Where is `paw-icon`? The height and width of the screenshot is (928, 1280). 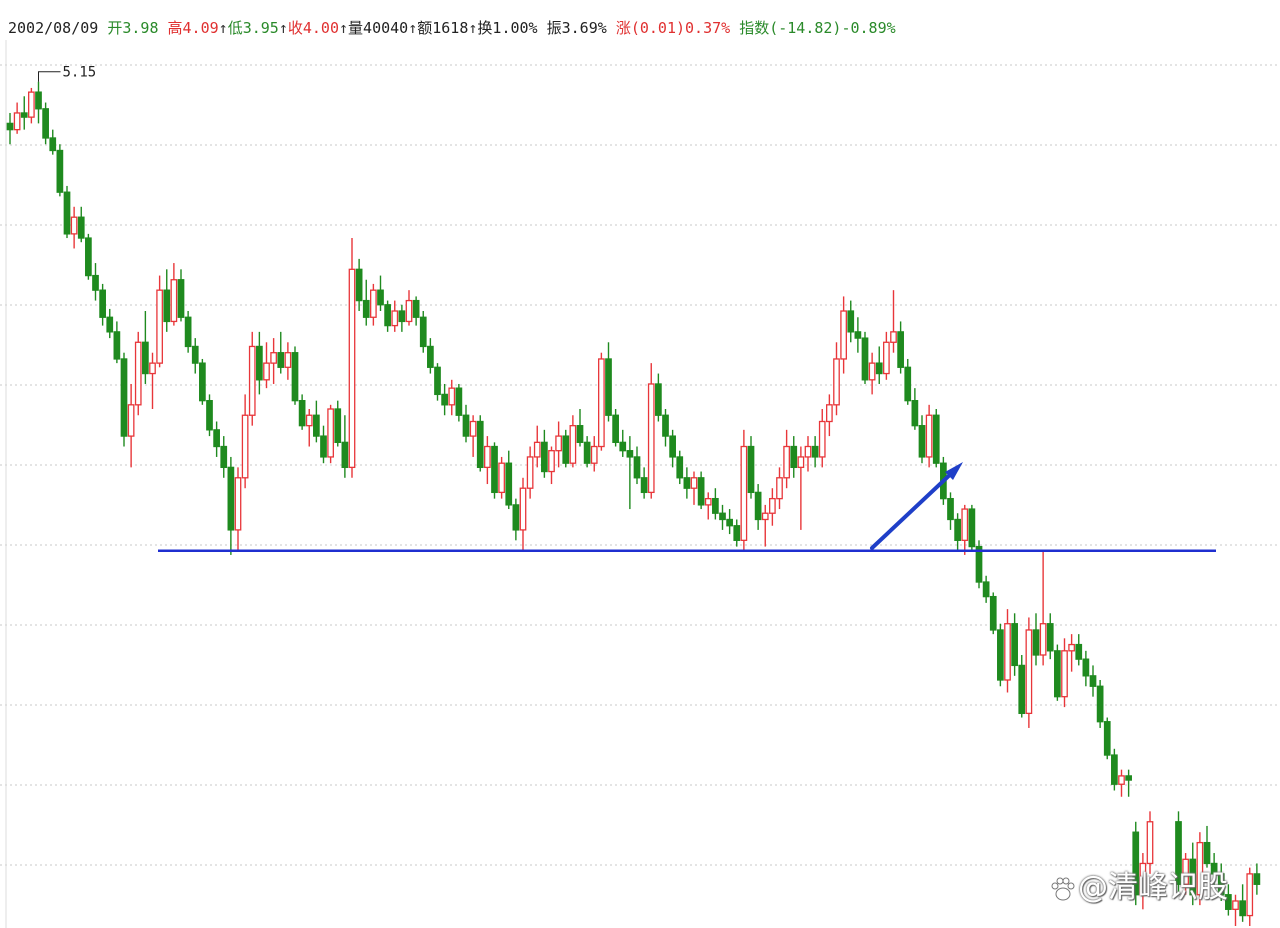
paw-icon is located at coordinates (1063, 888).